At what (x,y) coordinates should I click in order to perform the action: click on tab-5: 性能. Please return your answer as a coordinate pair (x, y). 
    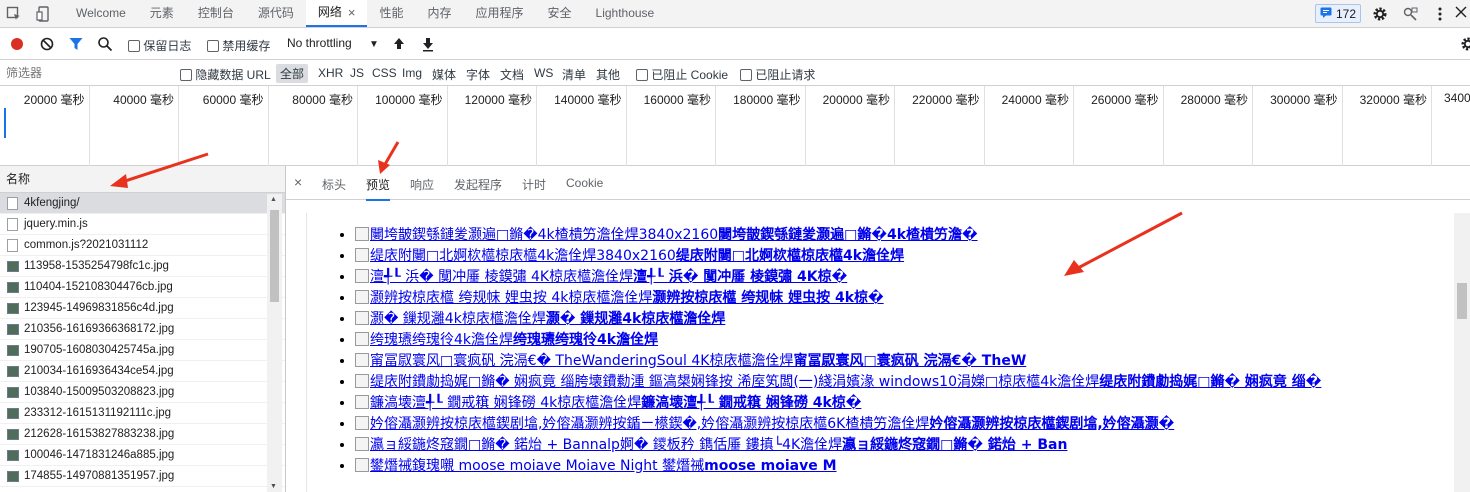
    Looking at the image, I should click on (391, 13).